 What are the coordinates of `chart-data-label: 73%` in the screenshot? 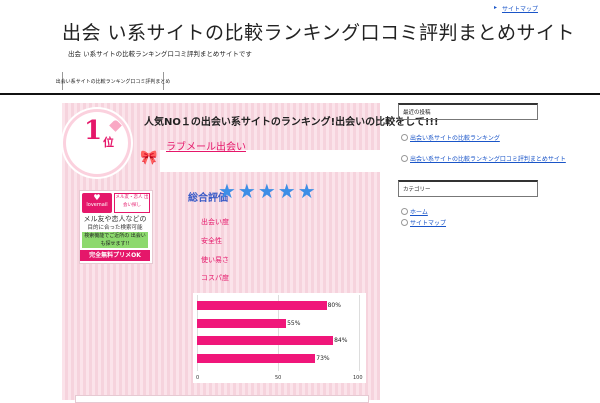 It's located at (323, 358).